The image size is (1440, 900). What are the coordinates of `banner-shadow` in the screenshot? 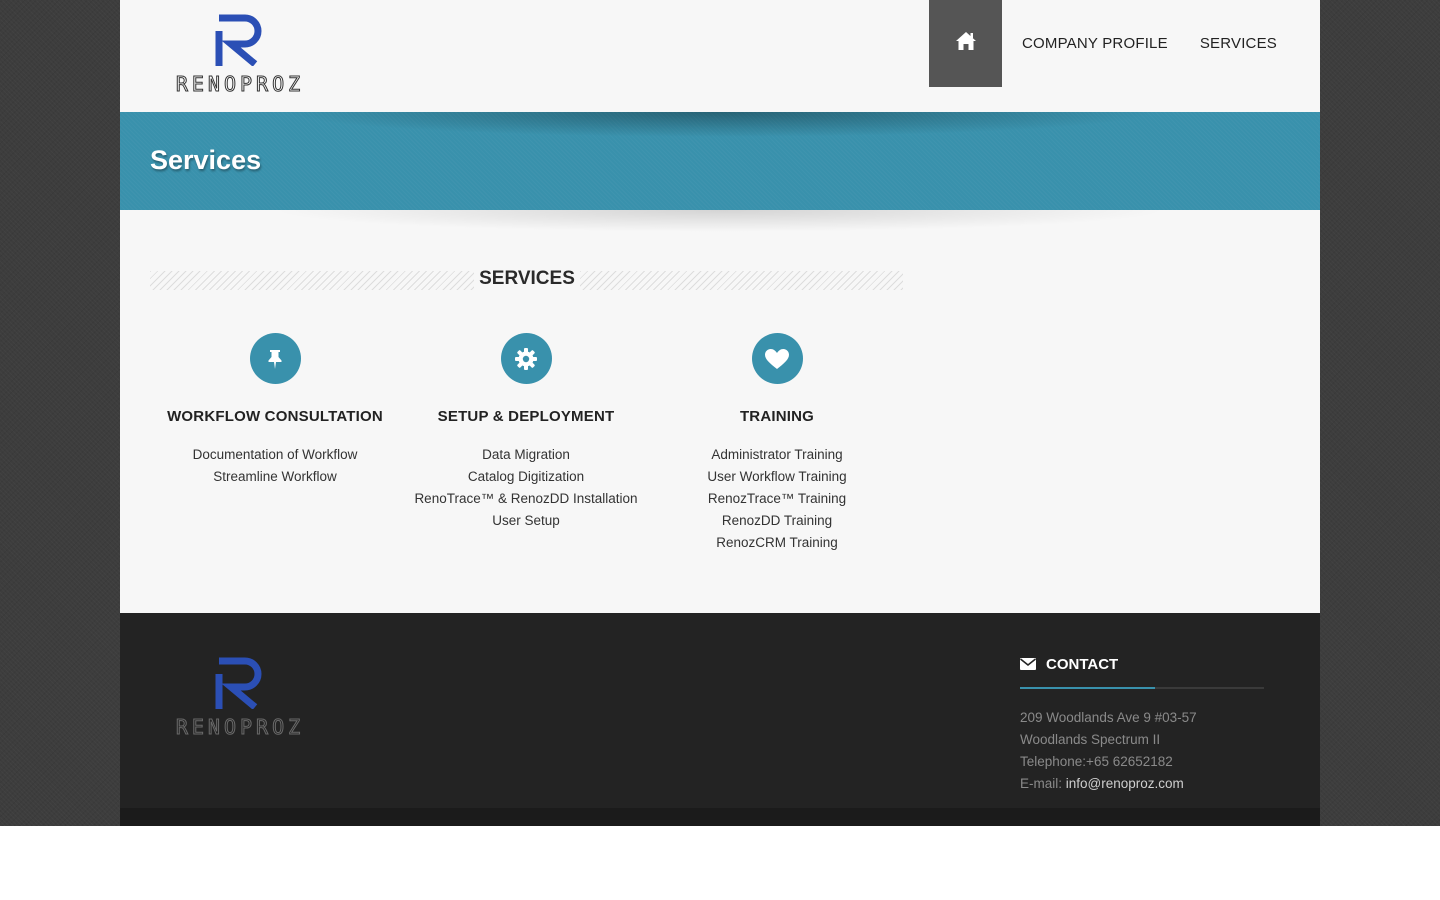 It's located at (720, 125).